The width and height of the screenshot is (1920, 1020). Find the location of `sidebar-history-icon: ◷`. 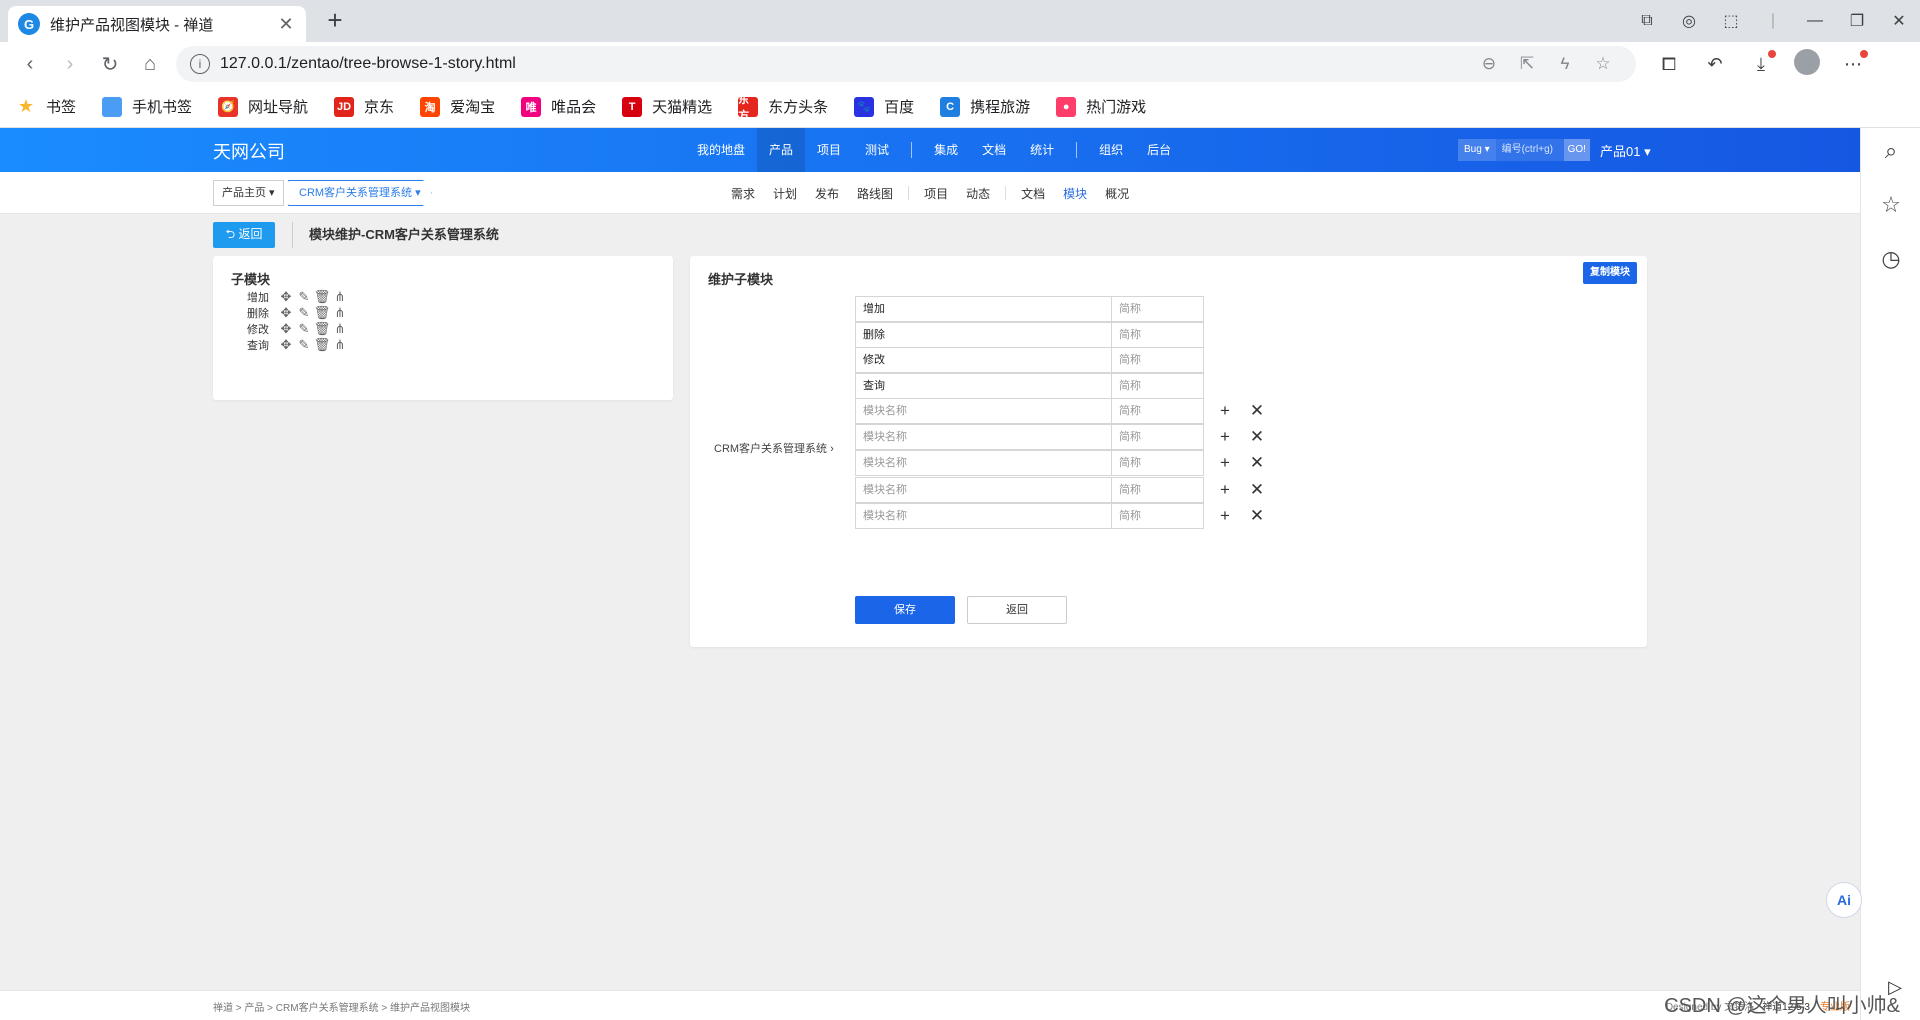

sidebar-history-icon: ◷ is located at coordinates (1891, 260).